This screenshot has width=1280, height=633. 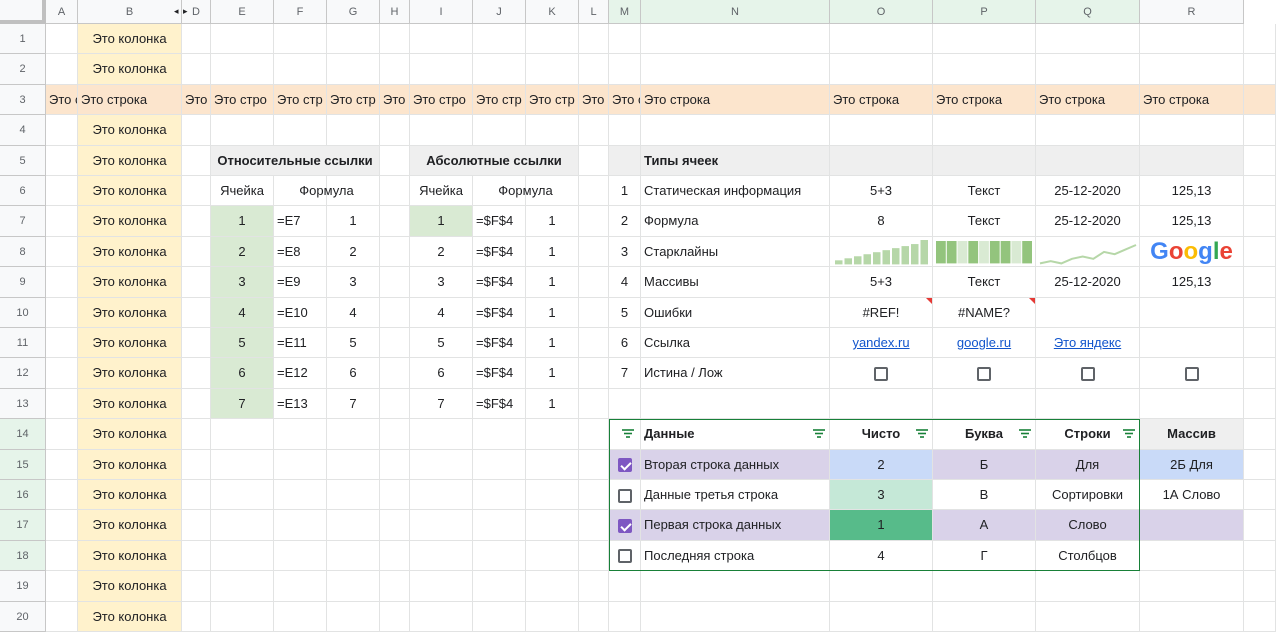 I want to click on row-header-19: 19, so click(x=23, y=586).